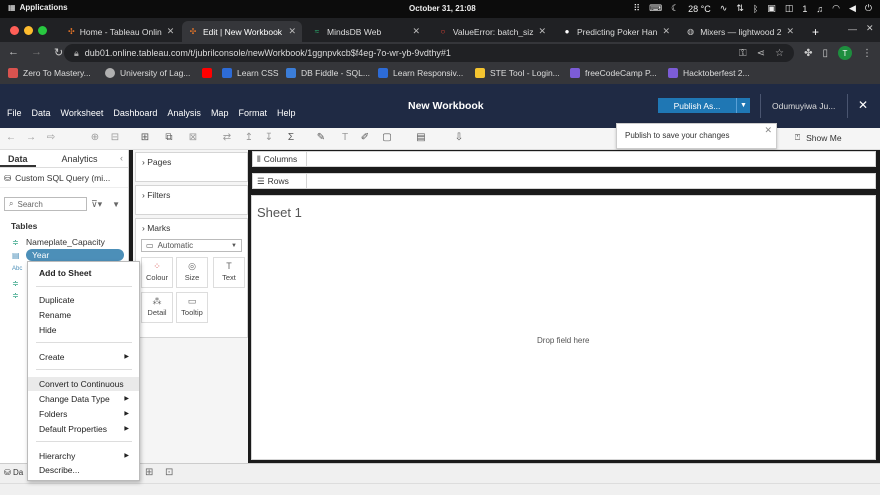 The height and width of the screenshot is (495, 880). Describe the element at coordinates (17, 269) in the screenshot. I see `field-string: Abc` at that location.